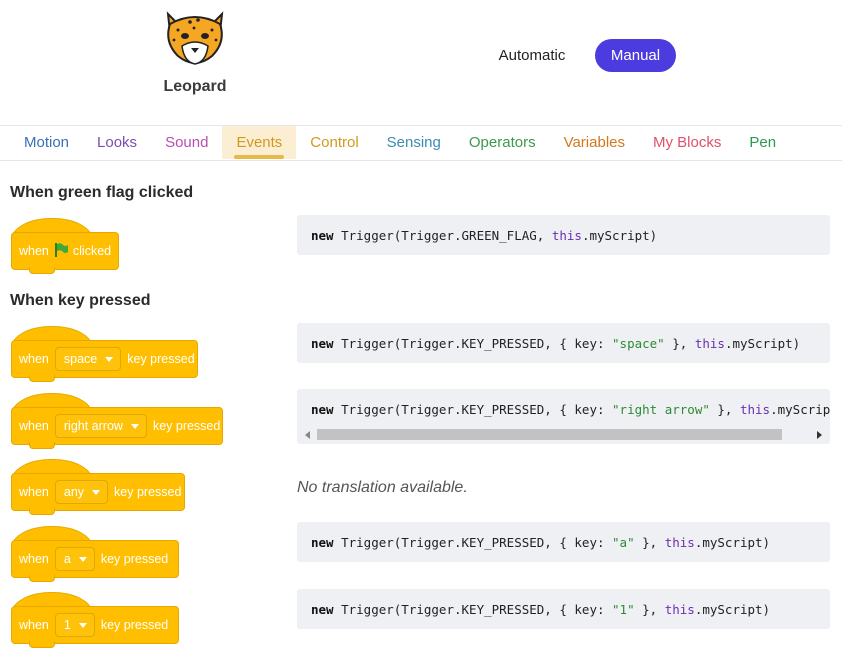  I want to click on section-title-key-pressed: When key pressed, so click(80, 300).